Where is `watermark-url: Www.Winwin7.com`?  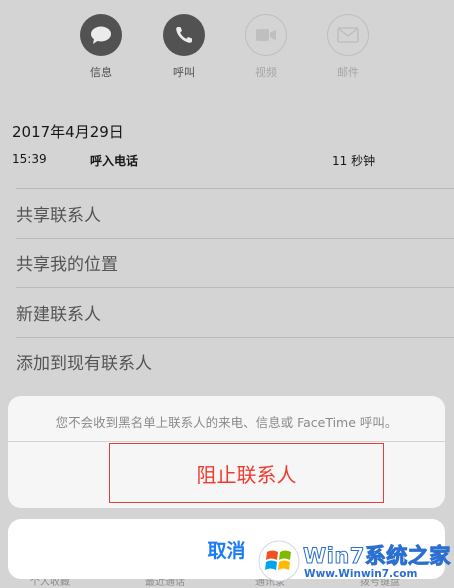
watermark-url: Www.Winwin7.com is located at coordinates (361, 574).